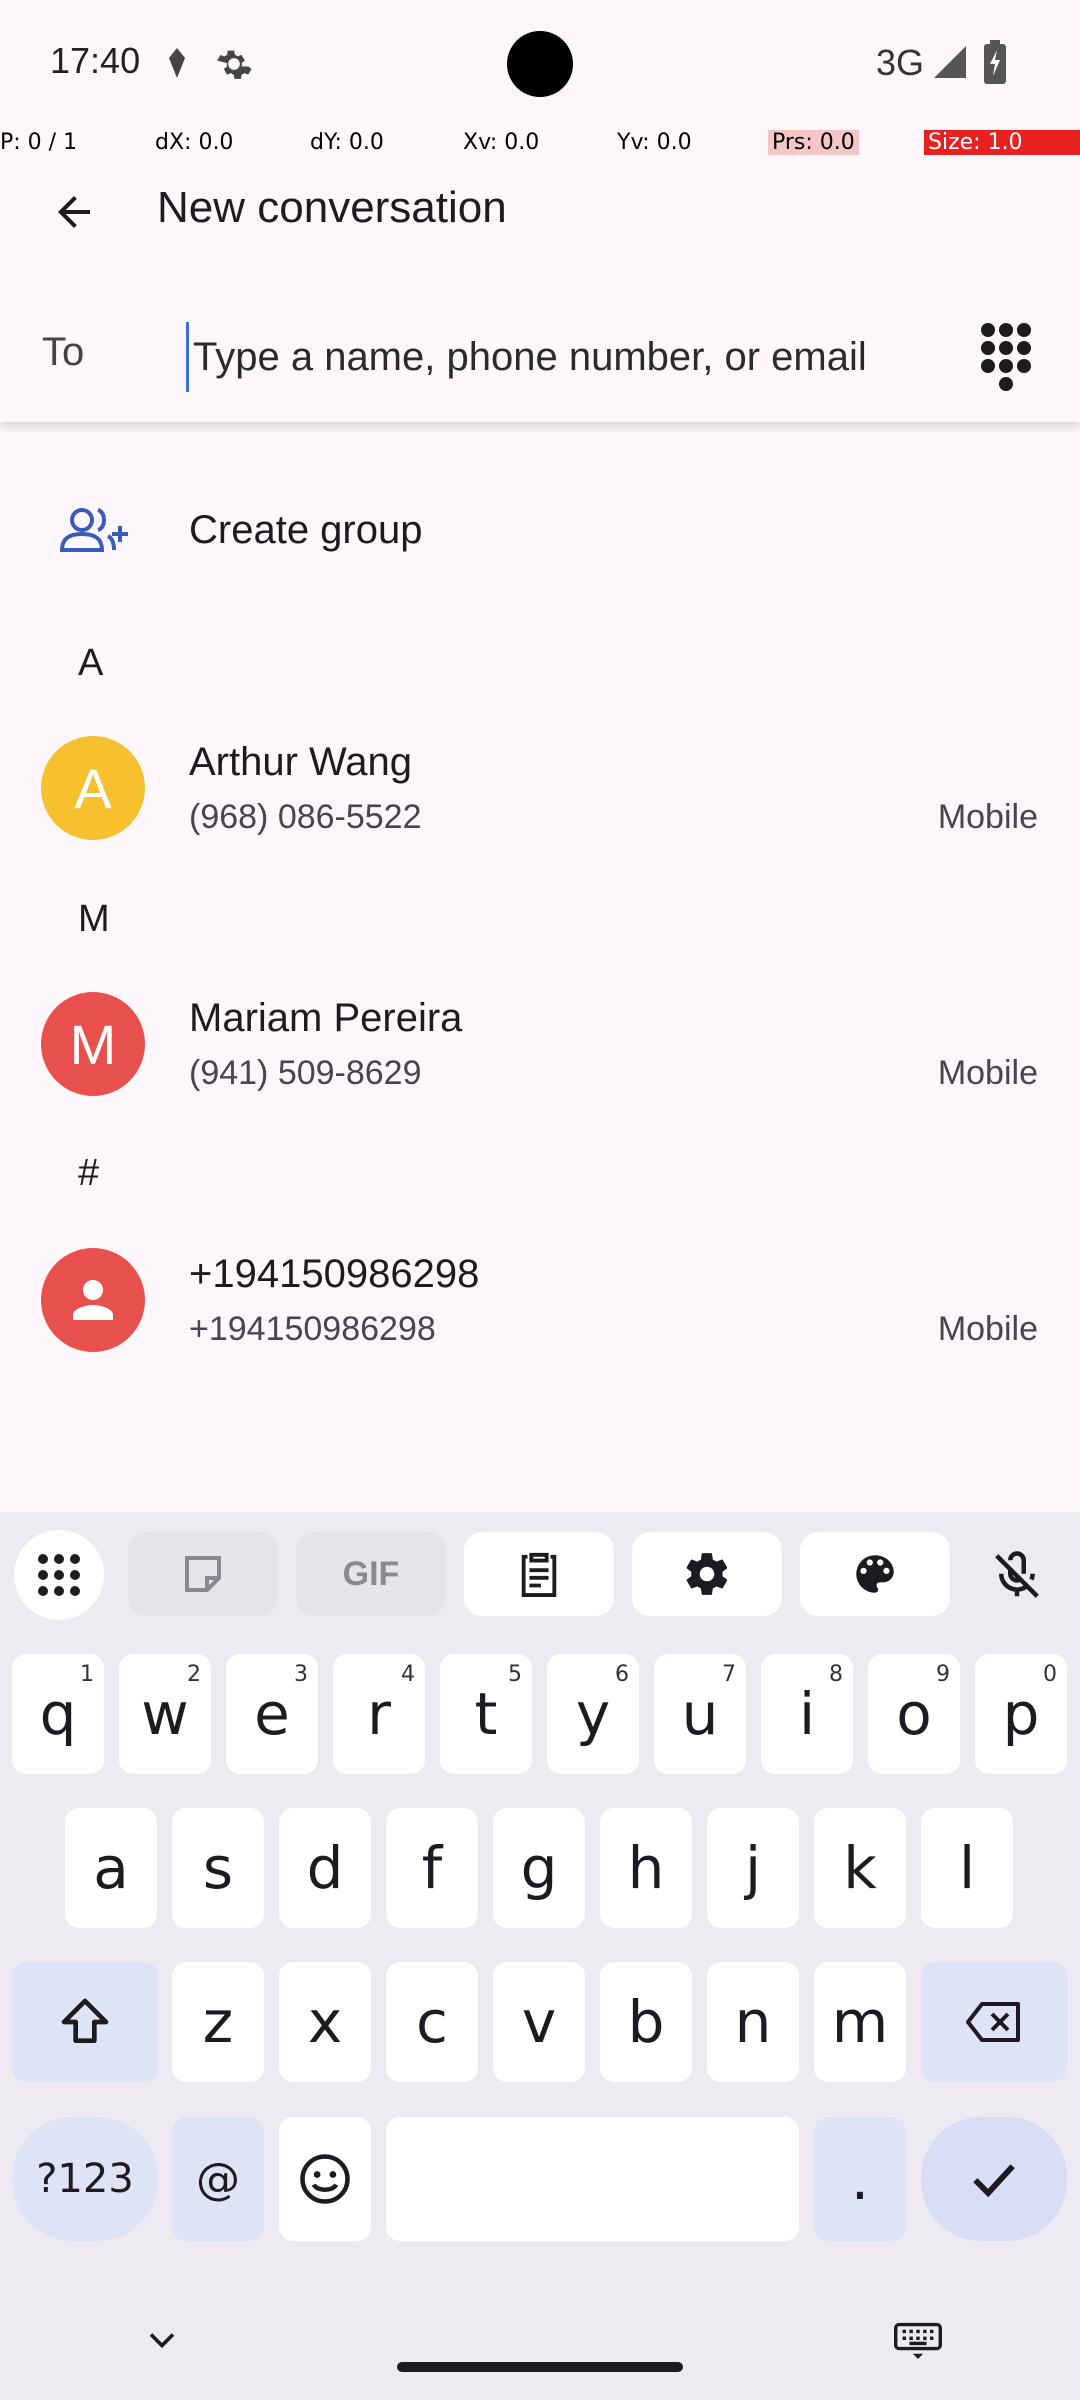 The height and width of the screenshot is (2400, 1080). What do you see at coordinates (301, 762) in the screenshot?
I see `contact-name: Arthur Wang` at bounding box center [301, 762].